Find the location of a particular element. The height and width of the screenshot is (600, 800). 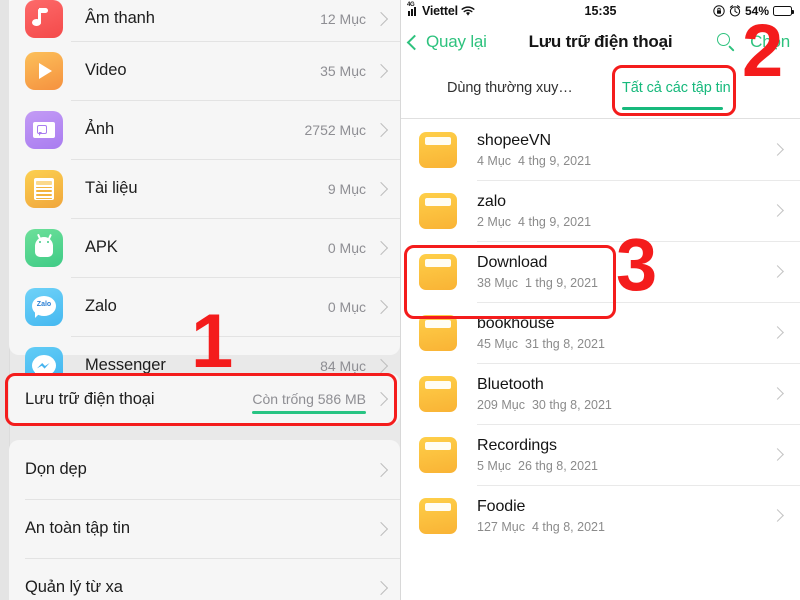

file-row-bookhouse: bookhouse 45 Mục 31 thg 8, 2021 is located at coordinates (600, 332).